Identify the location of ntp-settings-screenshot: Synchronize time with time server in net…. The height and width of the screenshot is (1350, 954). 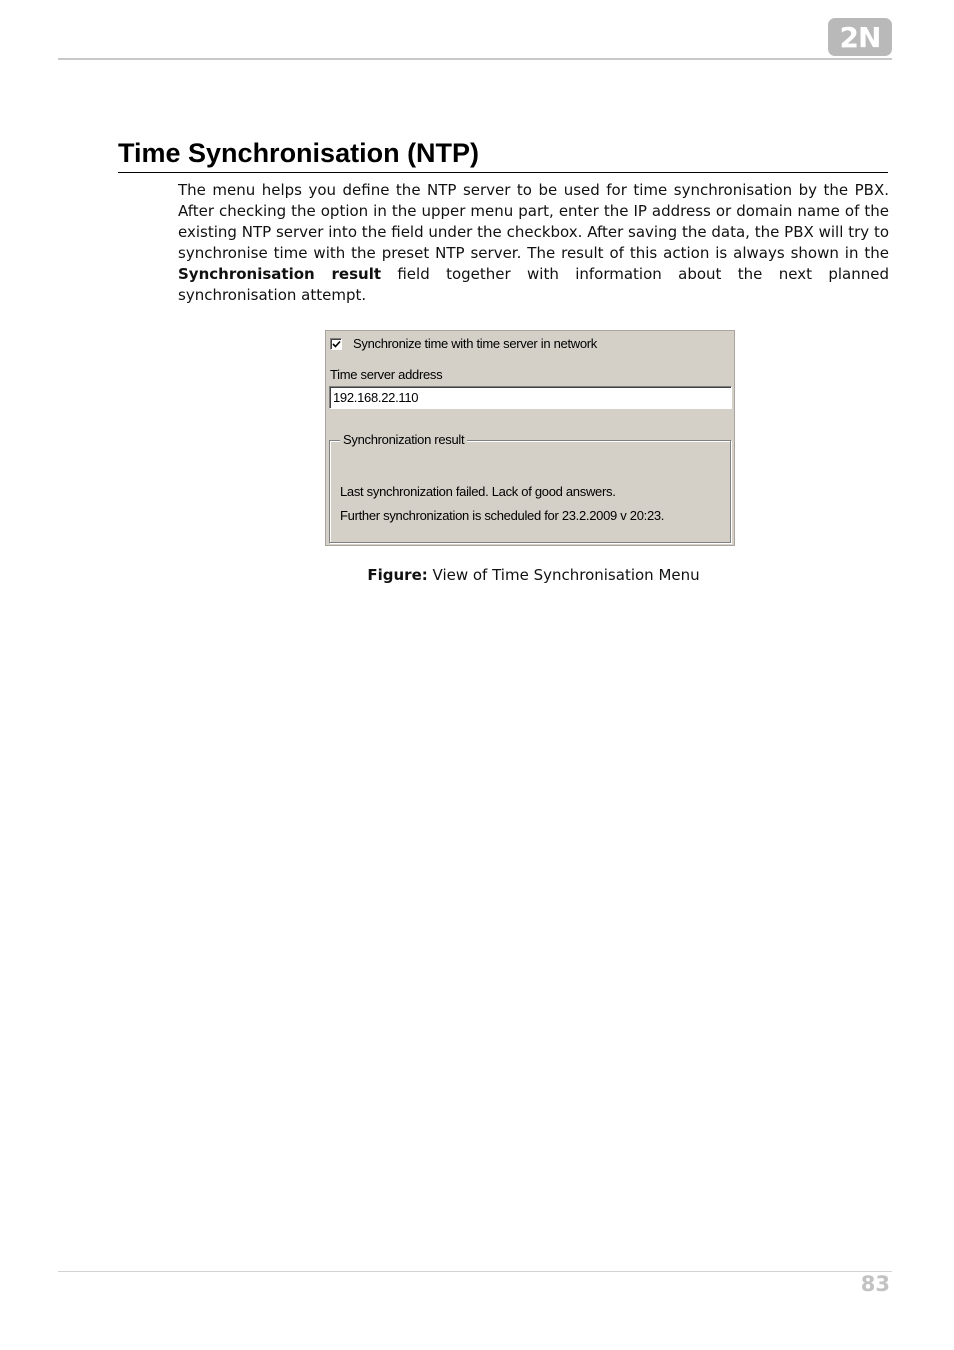
(530, 438).